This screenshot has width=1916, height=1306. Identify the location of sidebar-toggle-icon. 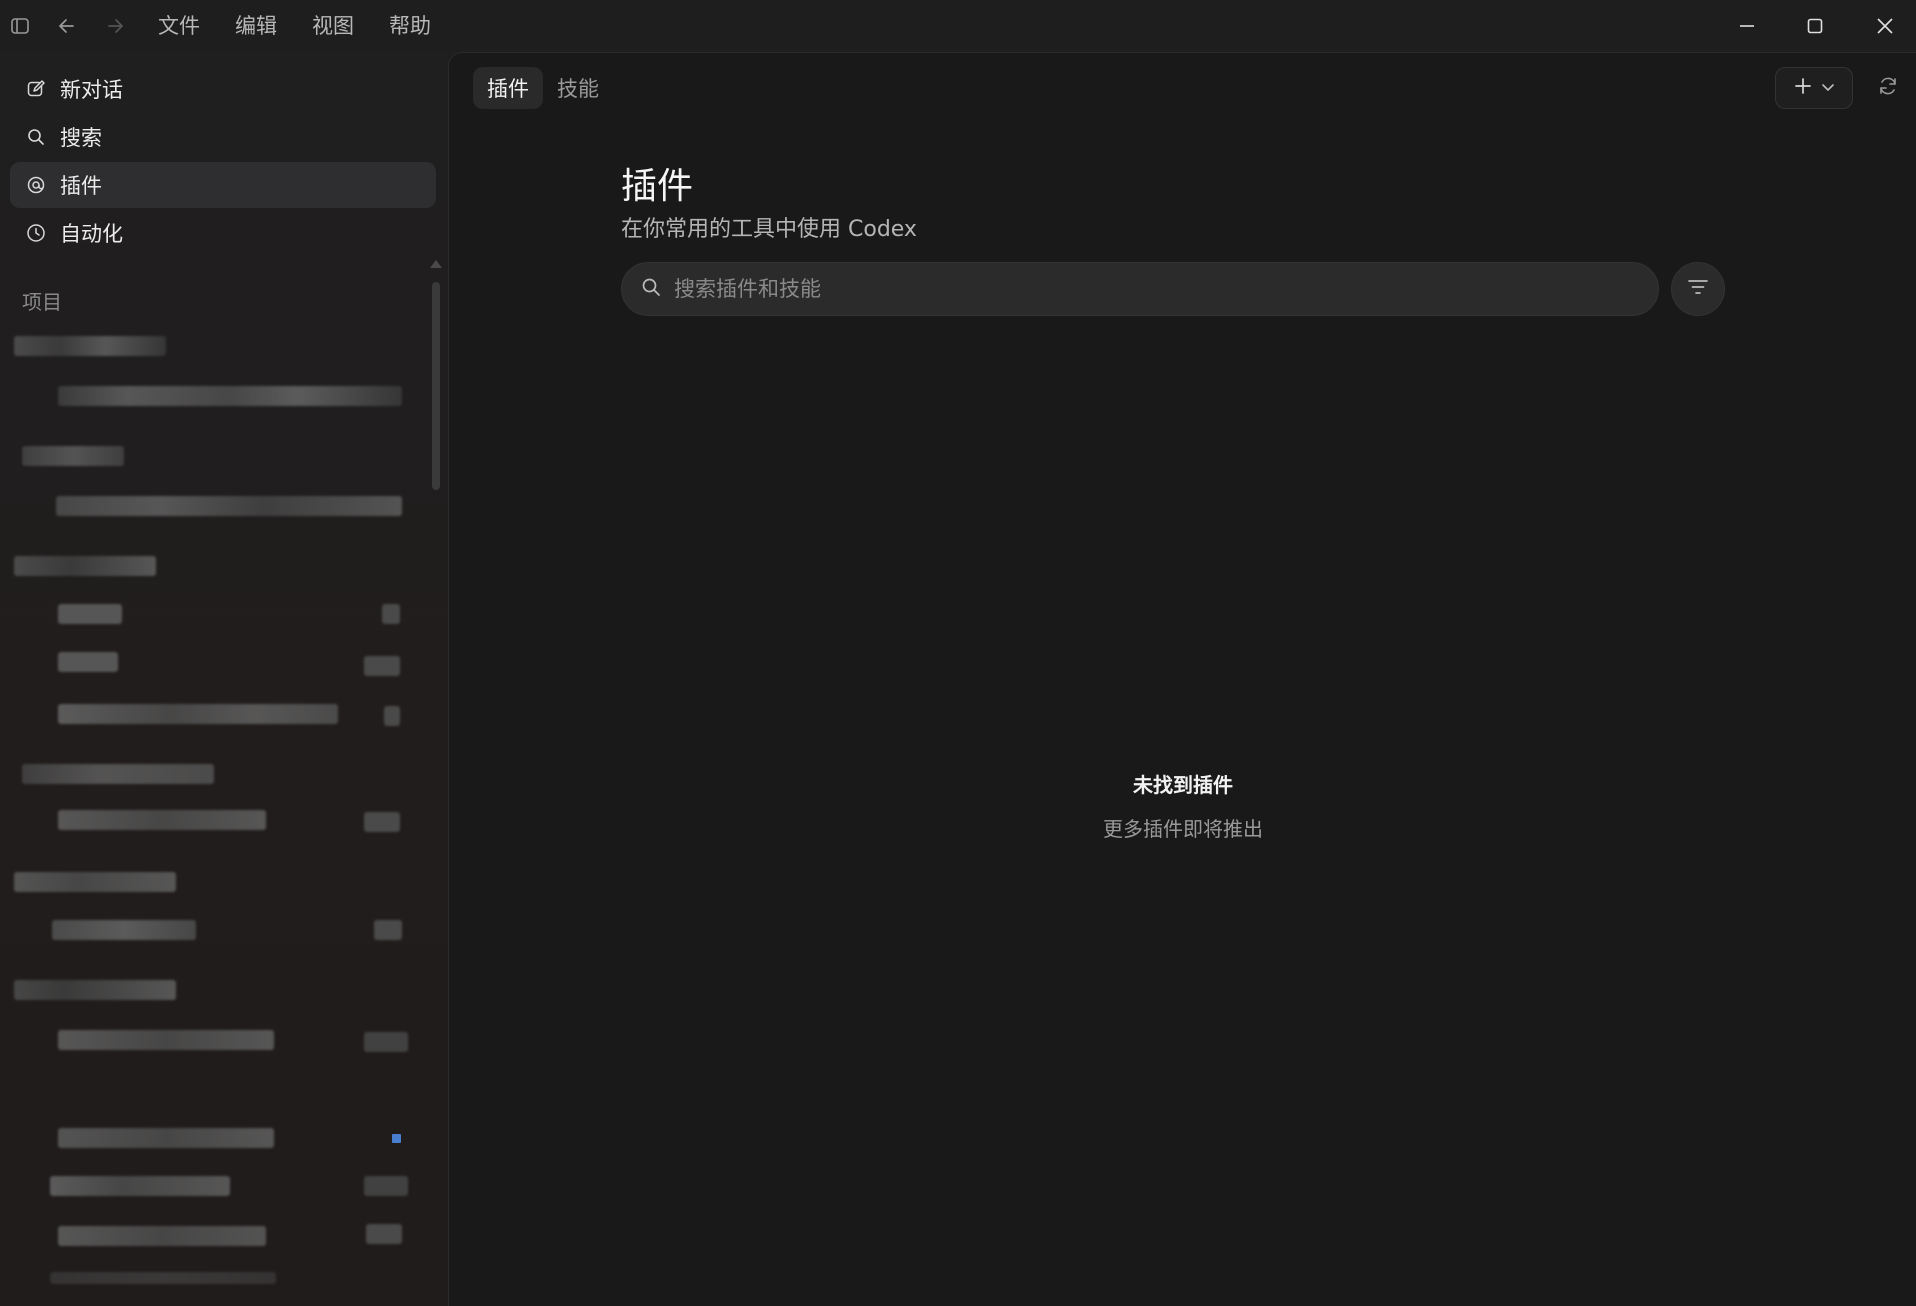
(20, 26).